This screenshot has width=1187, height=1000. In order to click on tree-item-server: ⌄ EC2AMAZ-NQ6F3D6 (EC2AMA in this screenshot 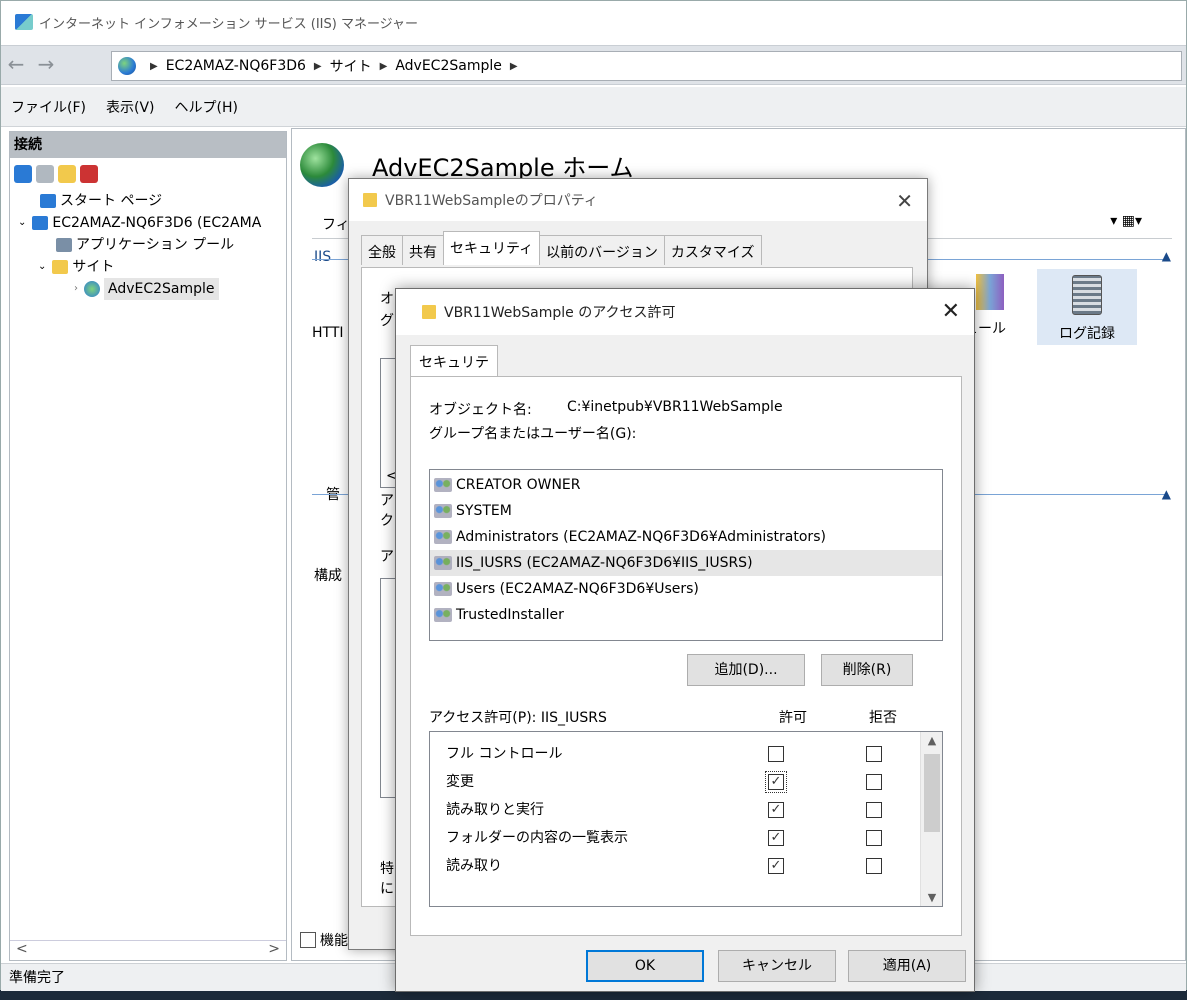, I will do `click(148, 223)`.